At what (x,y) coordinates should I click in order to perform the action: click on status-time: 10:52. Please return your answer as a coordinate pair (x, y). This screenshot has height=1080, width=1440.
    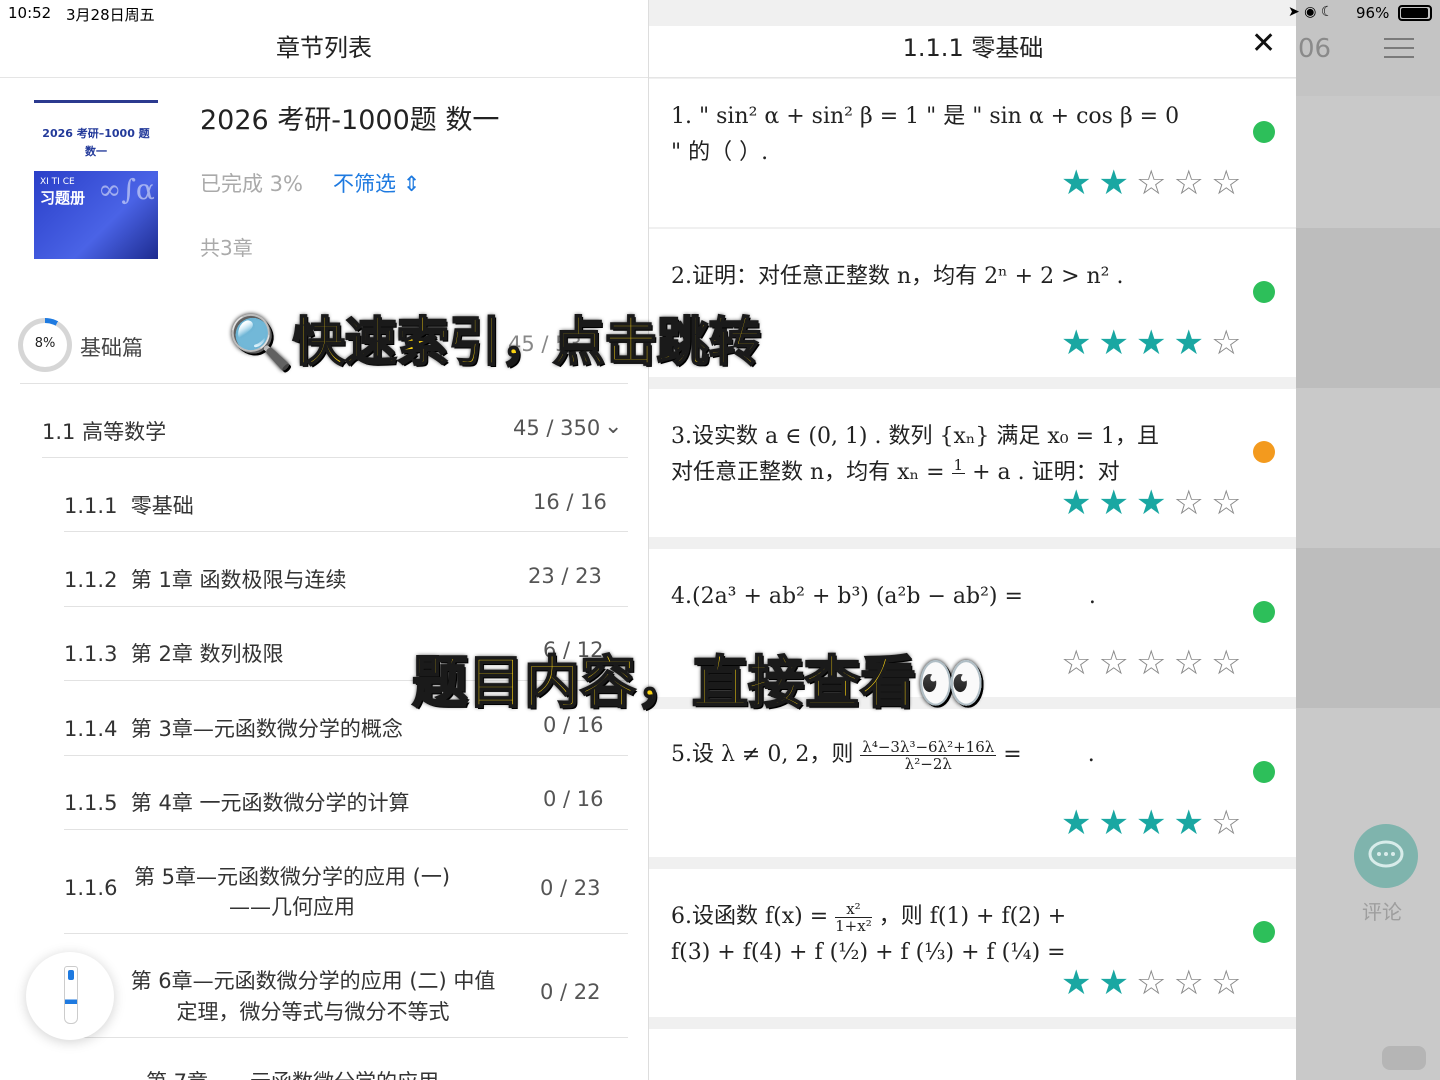
    Looking at the image, I should click on (30, 13).